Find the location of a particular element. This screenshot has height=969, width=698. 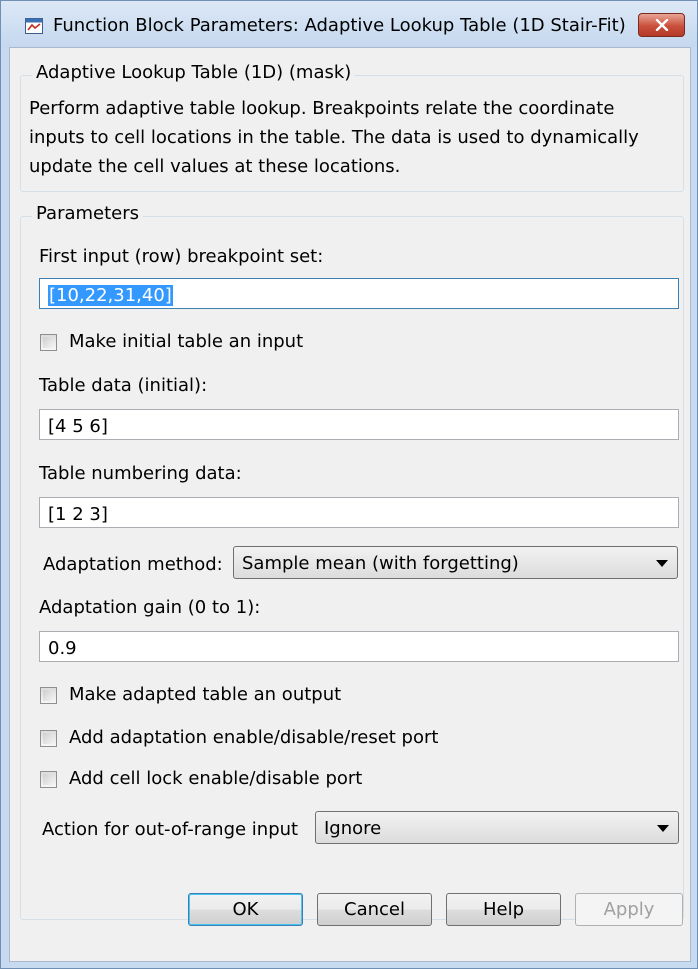

adaptation-method-dropdown: Sample mean (with forgetting) is located at coordinates (455, 562).